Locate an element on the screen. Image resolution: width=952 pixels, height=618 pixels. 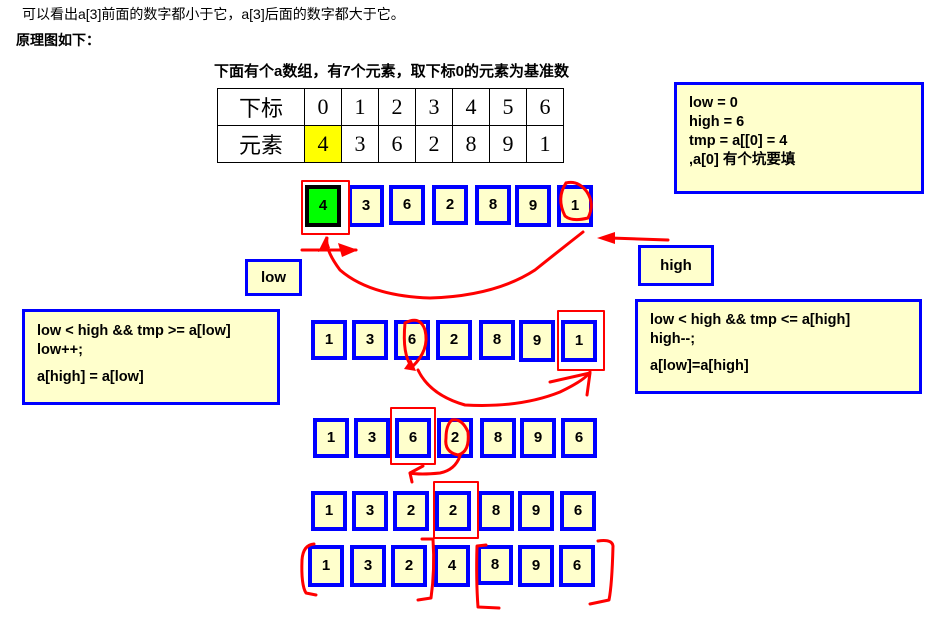
diagram-caption: 下面有个a数组，有7个元素，取下标0的元素为基准数 is located at coordinates (392, 71).